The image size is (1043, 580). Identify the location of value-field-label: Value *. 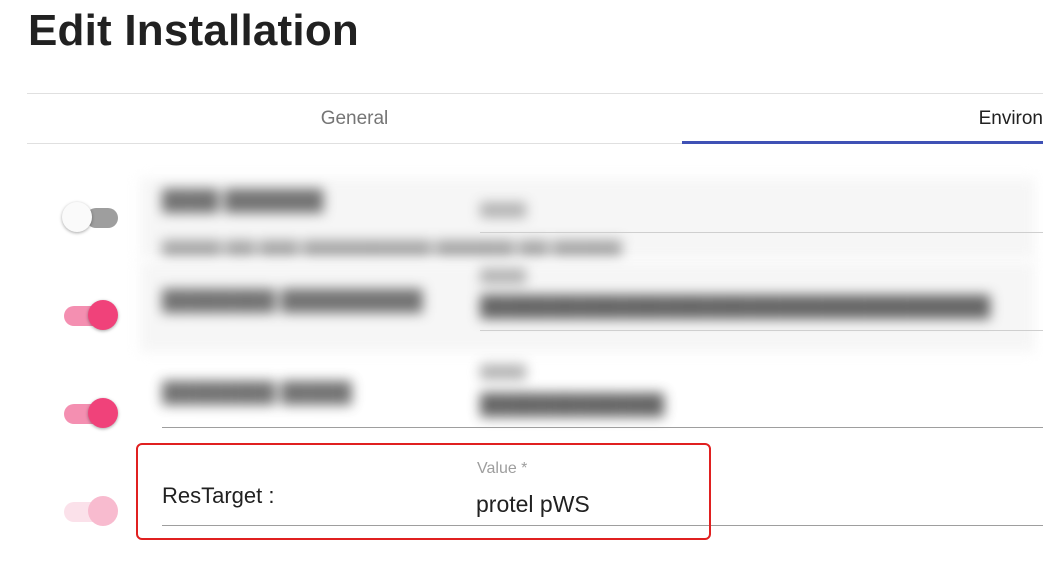
(502, 468).